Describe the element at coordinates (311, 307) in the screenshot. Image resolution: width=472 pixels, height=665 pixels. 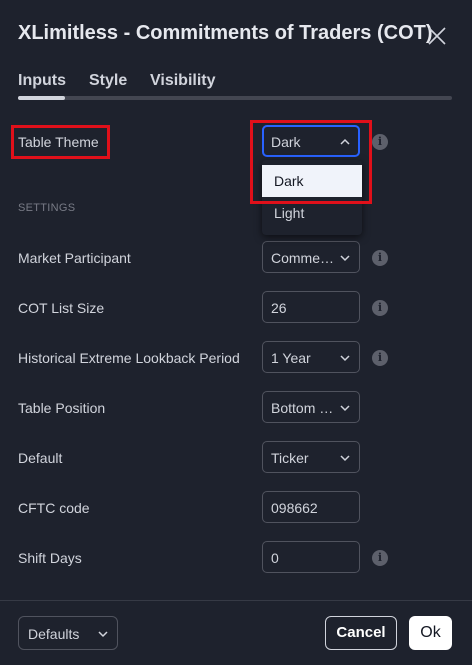
I see `cot-list-size-input: 26` at that location.